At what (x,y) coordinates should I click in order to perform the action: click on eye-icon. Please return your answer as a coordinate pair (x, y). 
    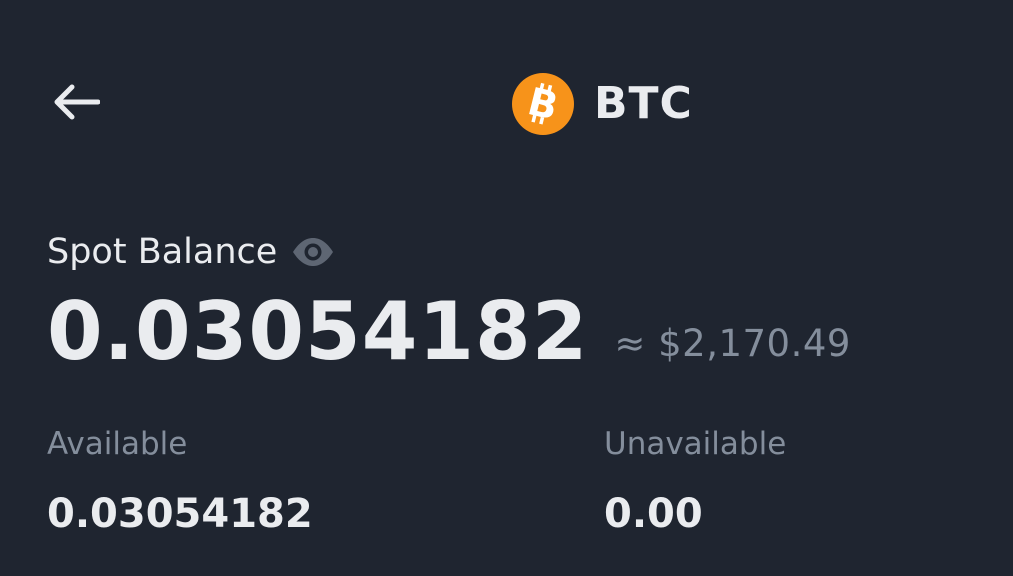
    Looking at the image, I should click on (313, 252).